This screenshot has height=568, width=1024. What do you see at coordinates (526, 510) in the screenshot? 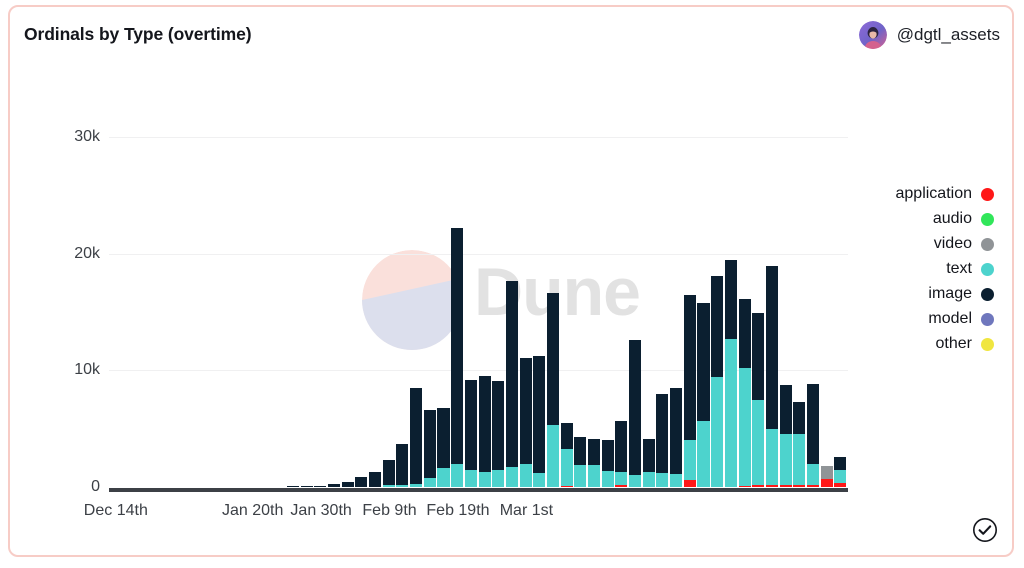
I see `x-axis-tick-label: Mar 1st` at bounding box center [526, 510].